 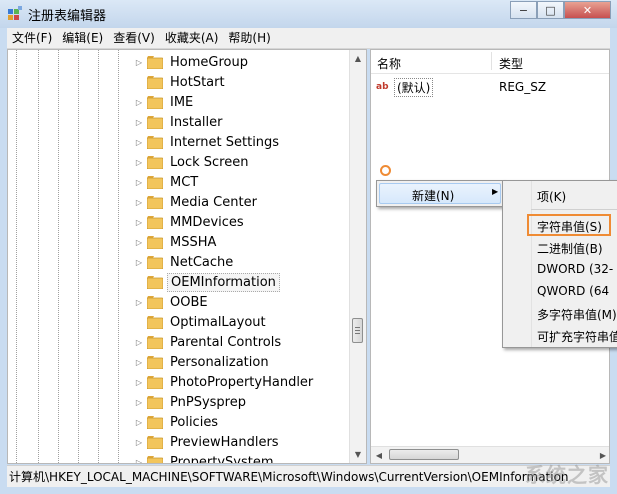 What do you see at coordinates (134, 38) in the screenshot?
I see `menu-view: 查看(V)` at bounding box center [134, 38].